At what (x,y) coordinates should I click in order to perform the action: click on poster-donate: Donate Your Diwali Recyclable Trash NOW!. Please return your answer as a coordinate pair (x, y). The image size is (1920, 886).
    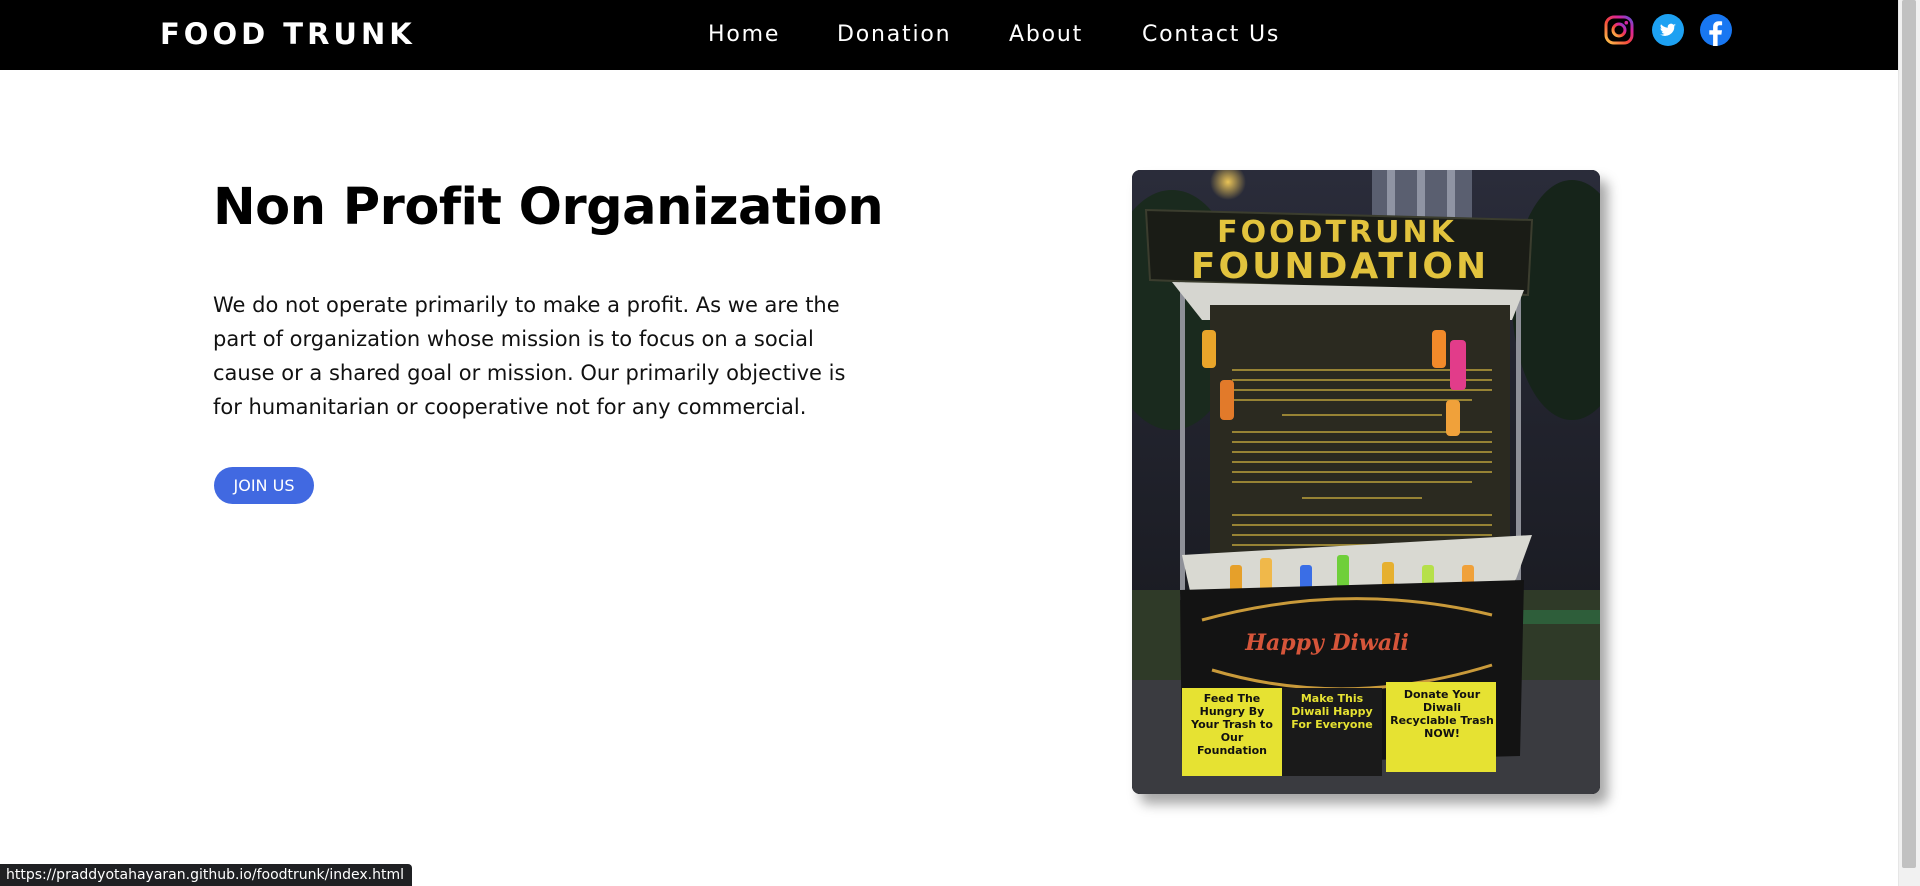
    Looking at the image, I should click on (1442, 714).